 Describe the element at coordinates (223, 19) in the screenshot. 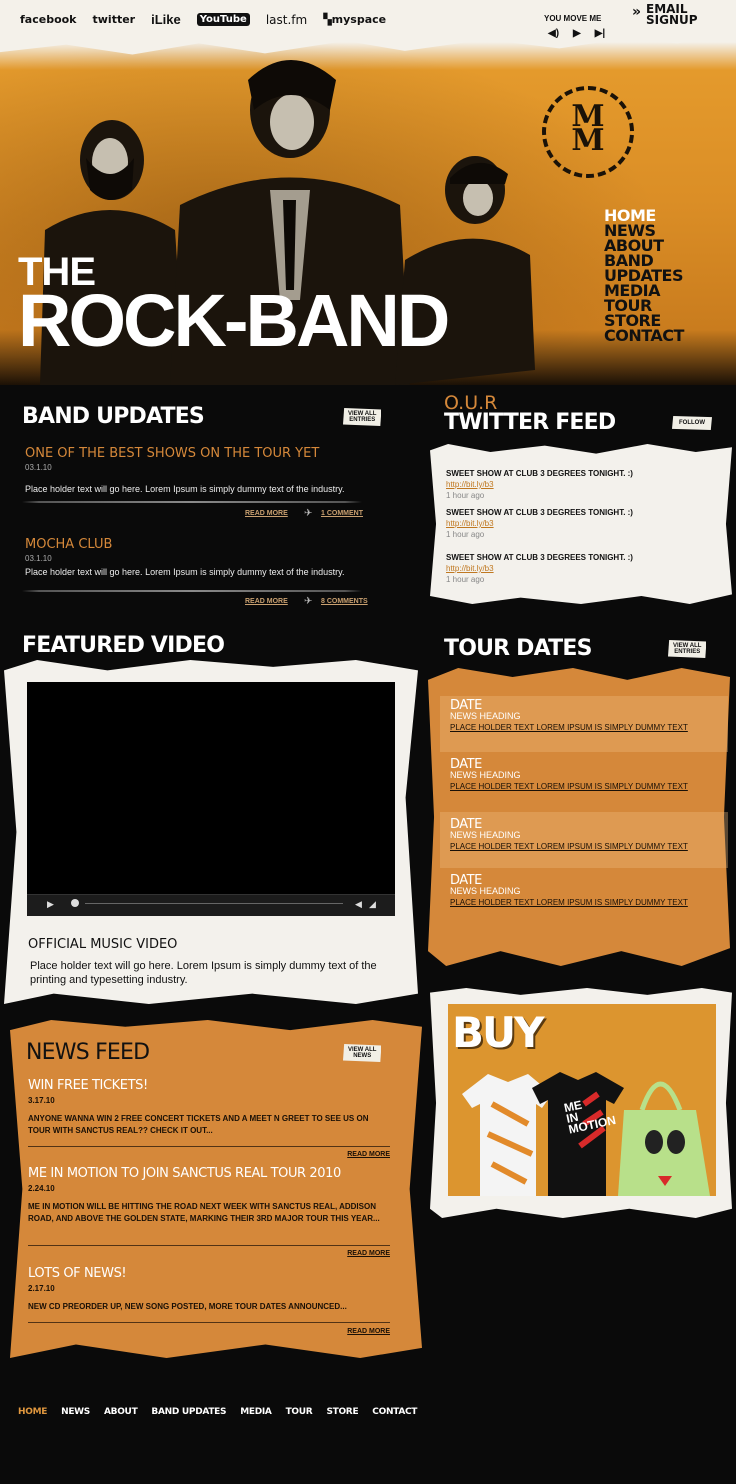

I see `youtube-link: YouTube` at that location.